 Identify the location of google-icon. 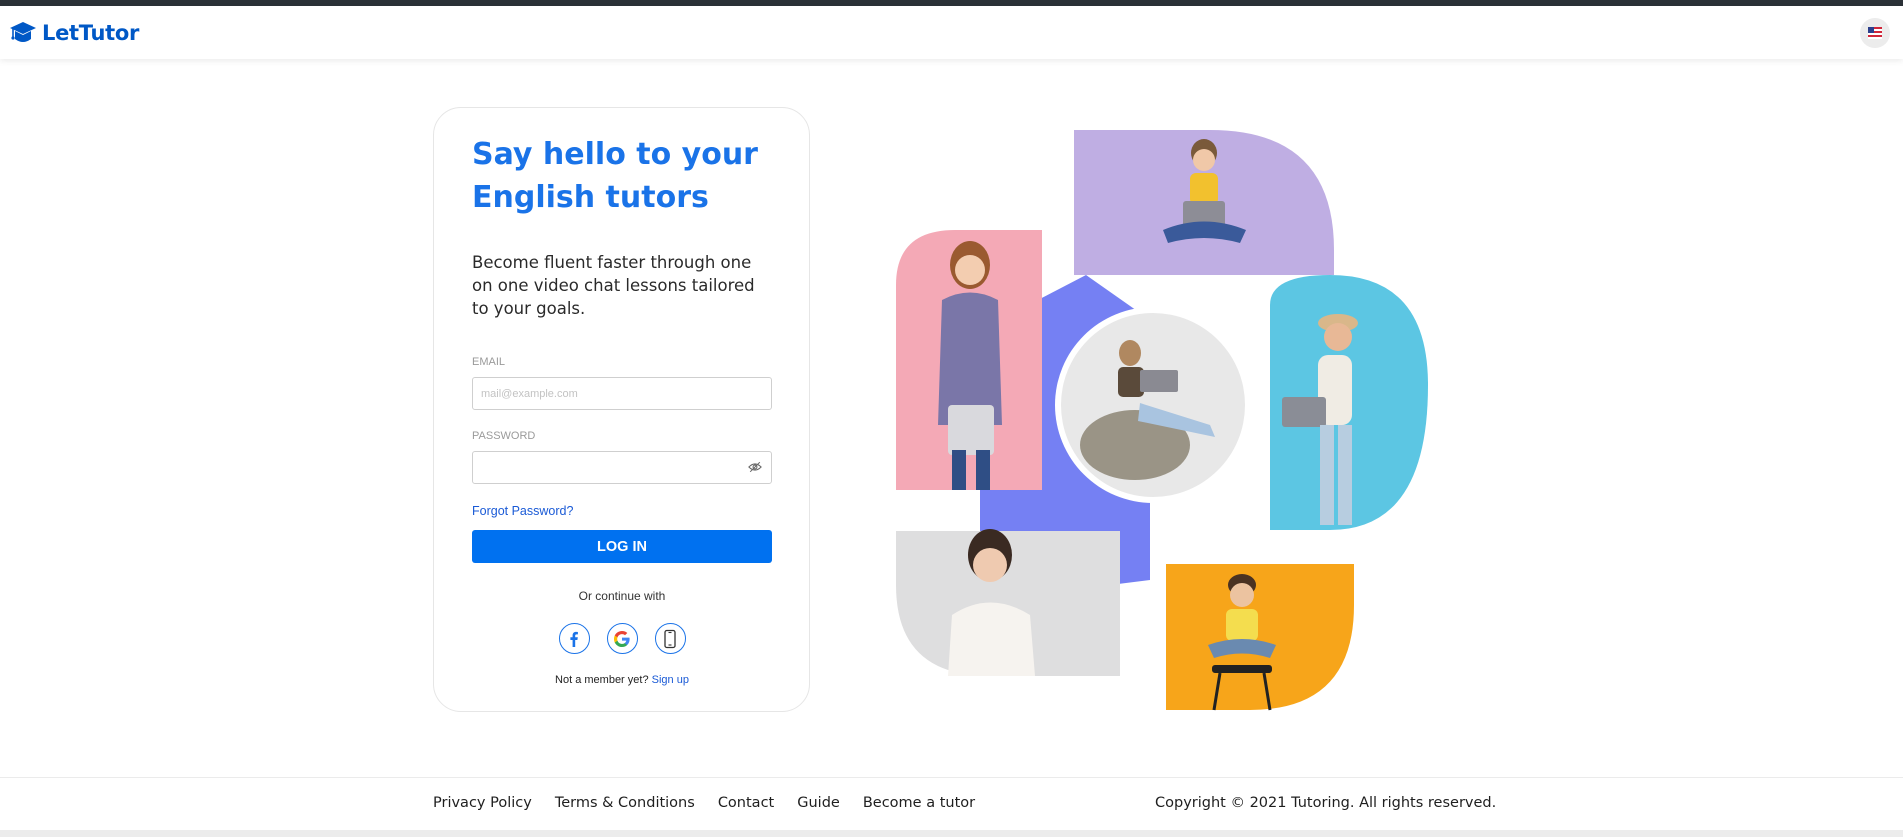
(622, 638).